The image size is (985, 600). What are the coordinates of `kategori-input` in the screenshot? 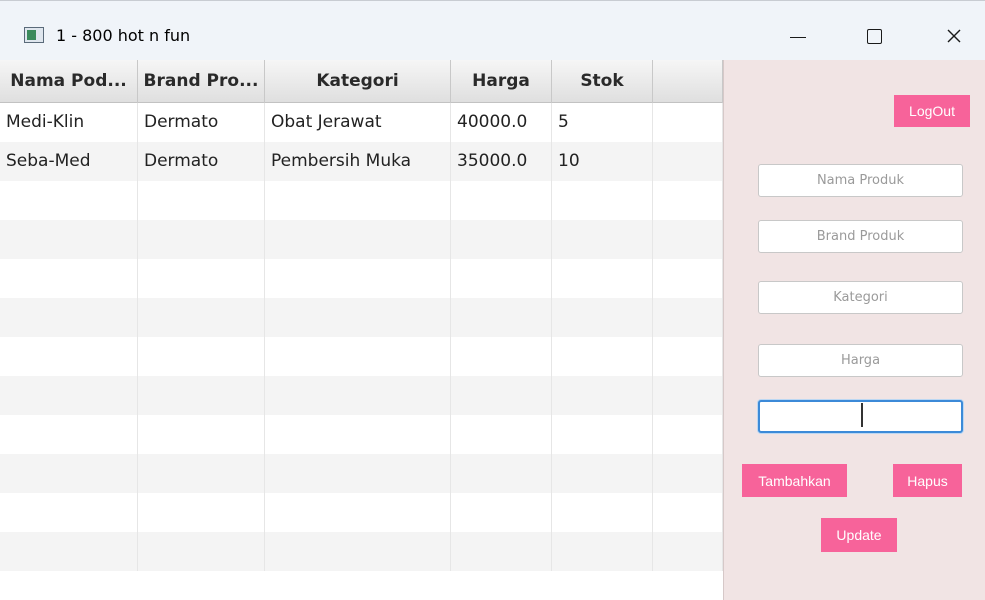 It's located at (860, 297).